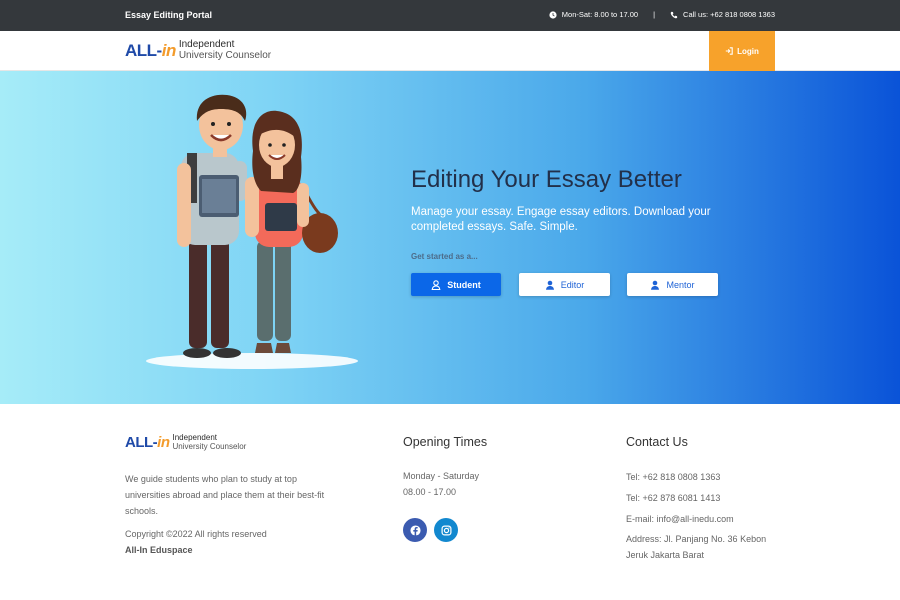 This screenshot has height=600, width=900. Describe the element at coordinates (196, 534) in the screenshot. I see `copyright-text: Copyright ©2022 All rights reserved` at that location.